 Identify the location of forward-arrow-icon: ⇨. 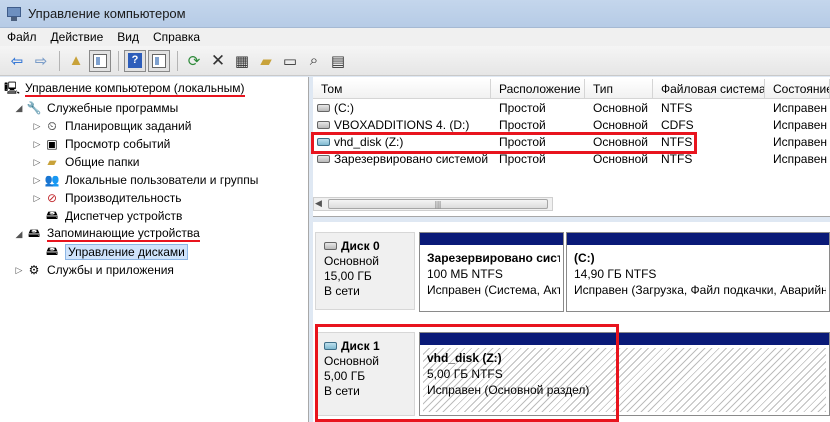
(41, 61).